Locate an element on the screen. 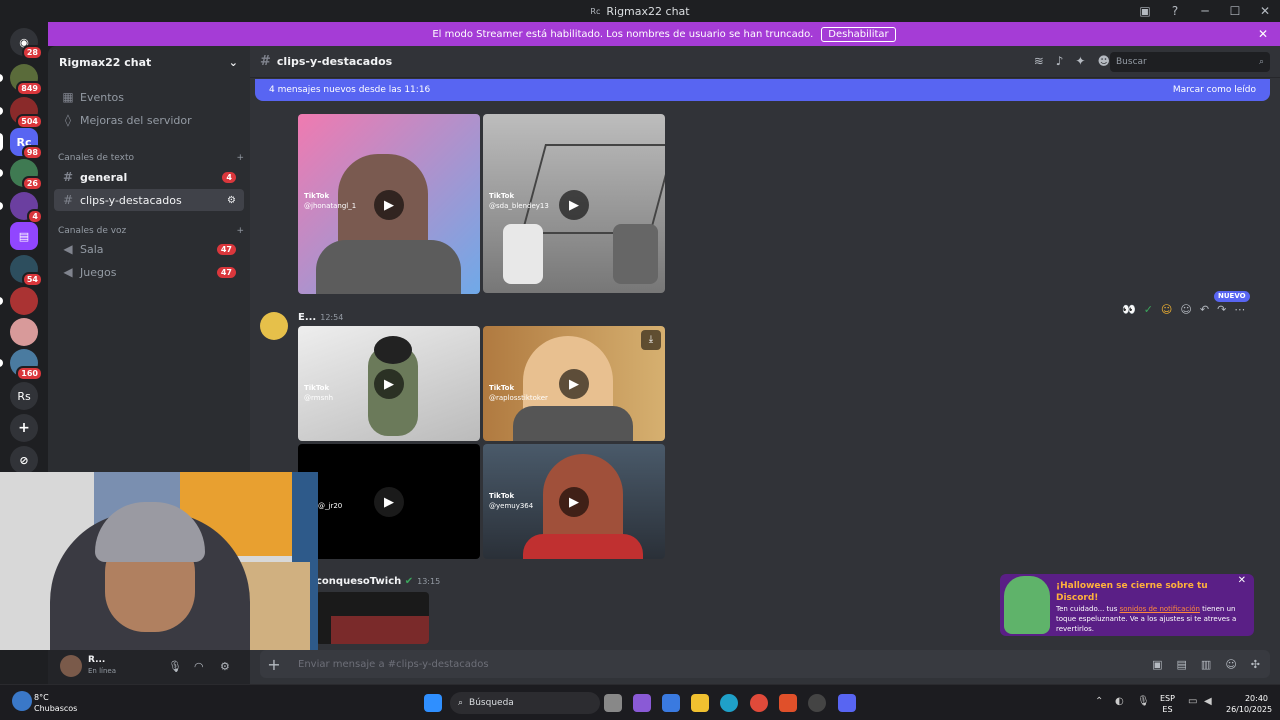 The image size is (1280, 720). channel-general: # general 4 is located at coordinates (149, 177).